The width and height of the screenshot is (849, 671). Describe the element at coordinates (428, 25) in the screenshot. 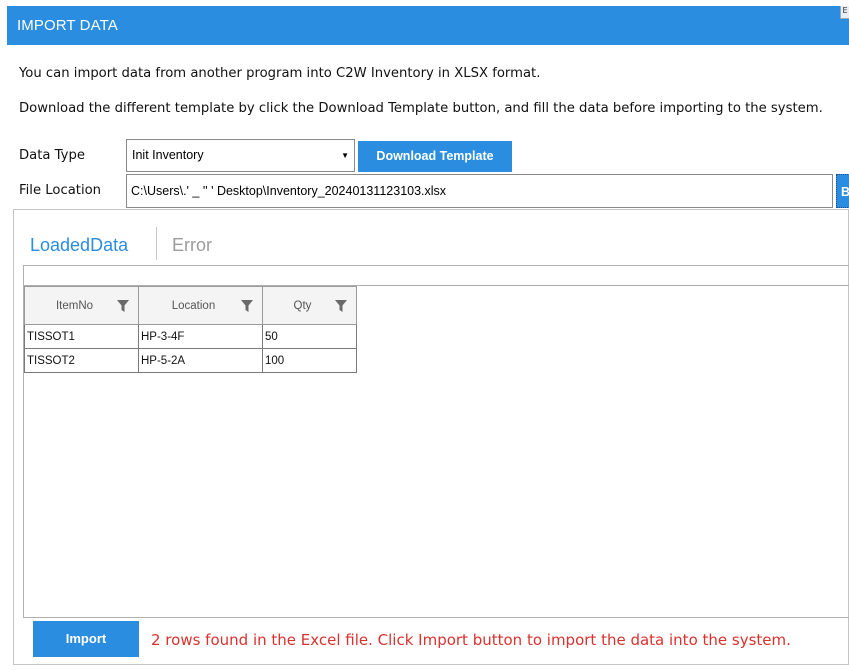

I see `window-title: IMPORT DATA` at that location.